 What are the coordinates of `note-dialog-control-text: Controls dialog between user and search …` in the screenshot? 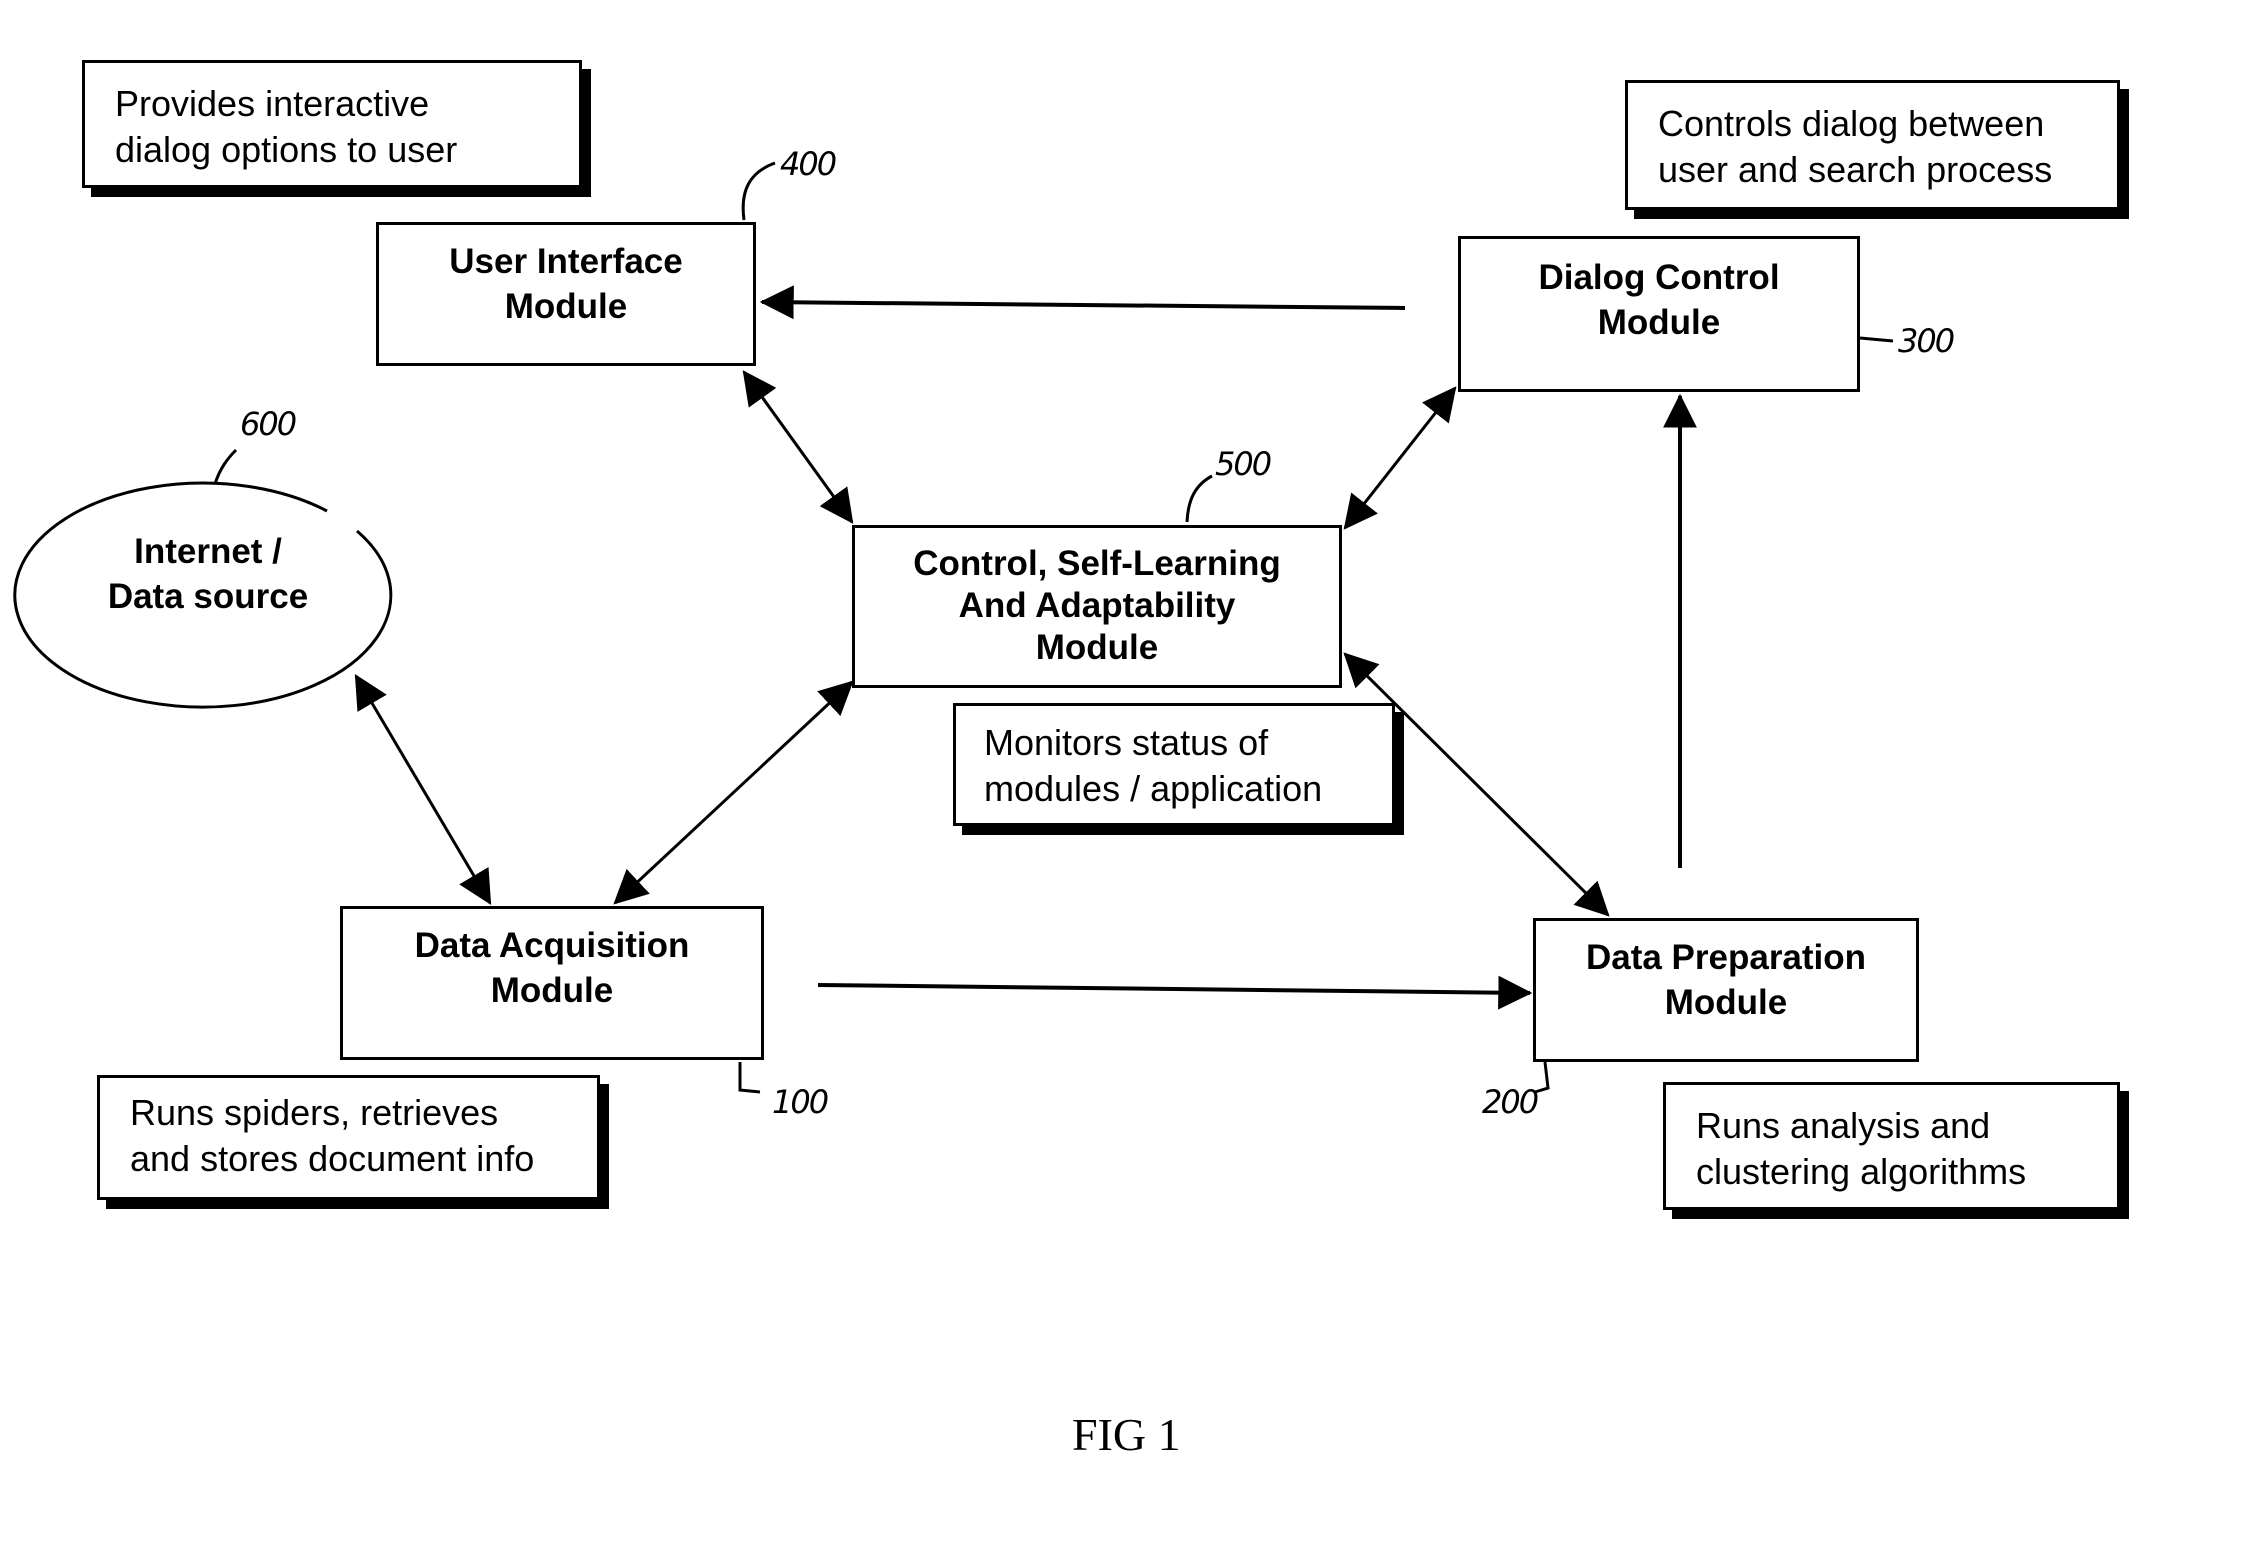 It's located at (1855, 147).